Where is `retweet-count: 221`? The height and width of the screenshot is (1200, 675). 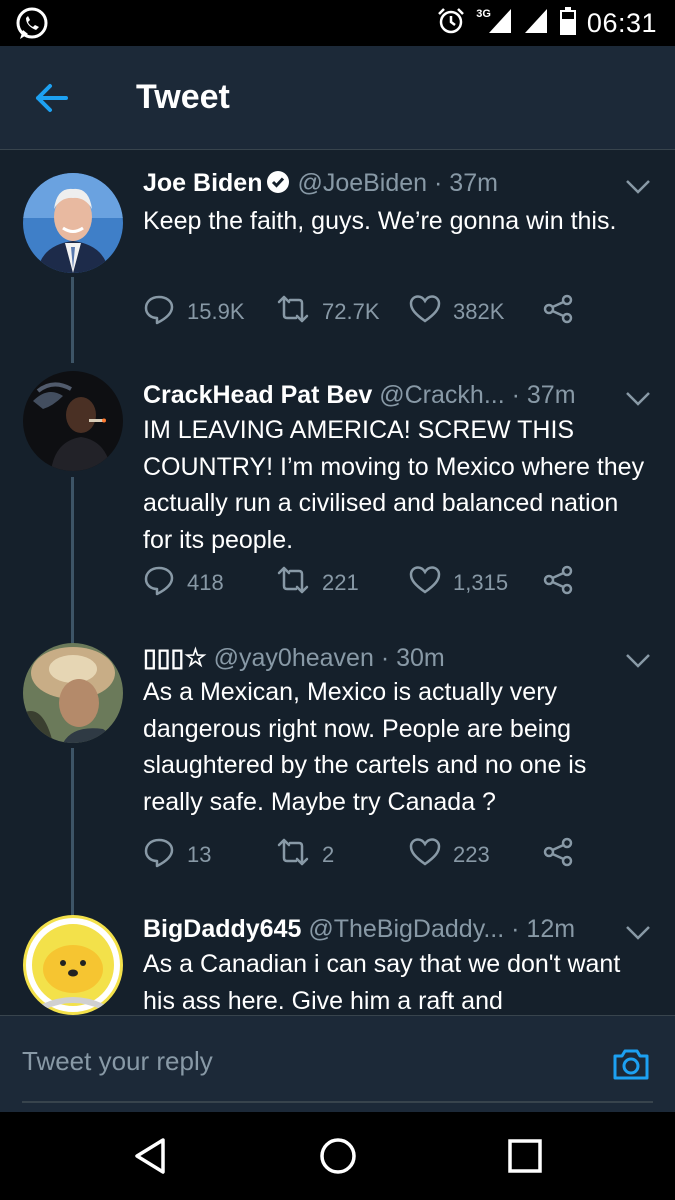
retweet-count: 221 is located at coordinates (340, 582).